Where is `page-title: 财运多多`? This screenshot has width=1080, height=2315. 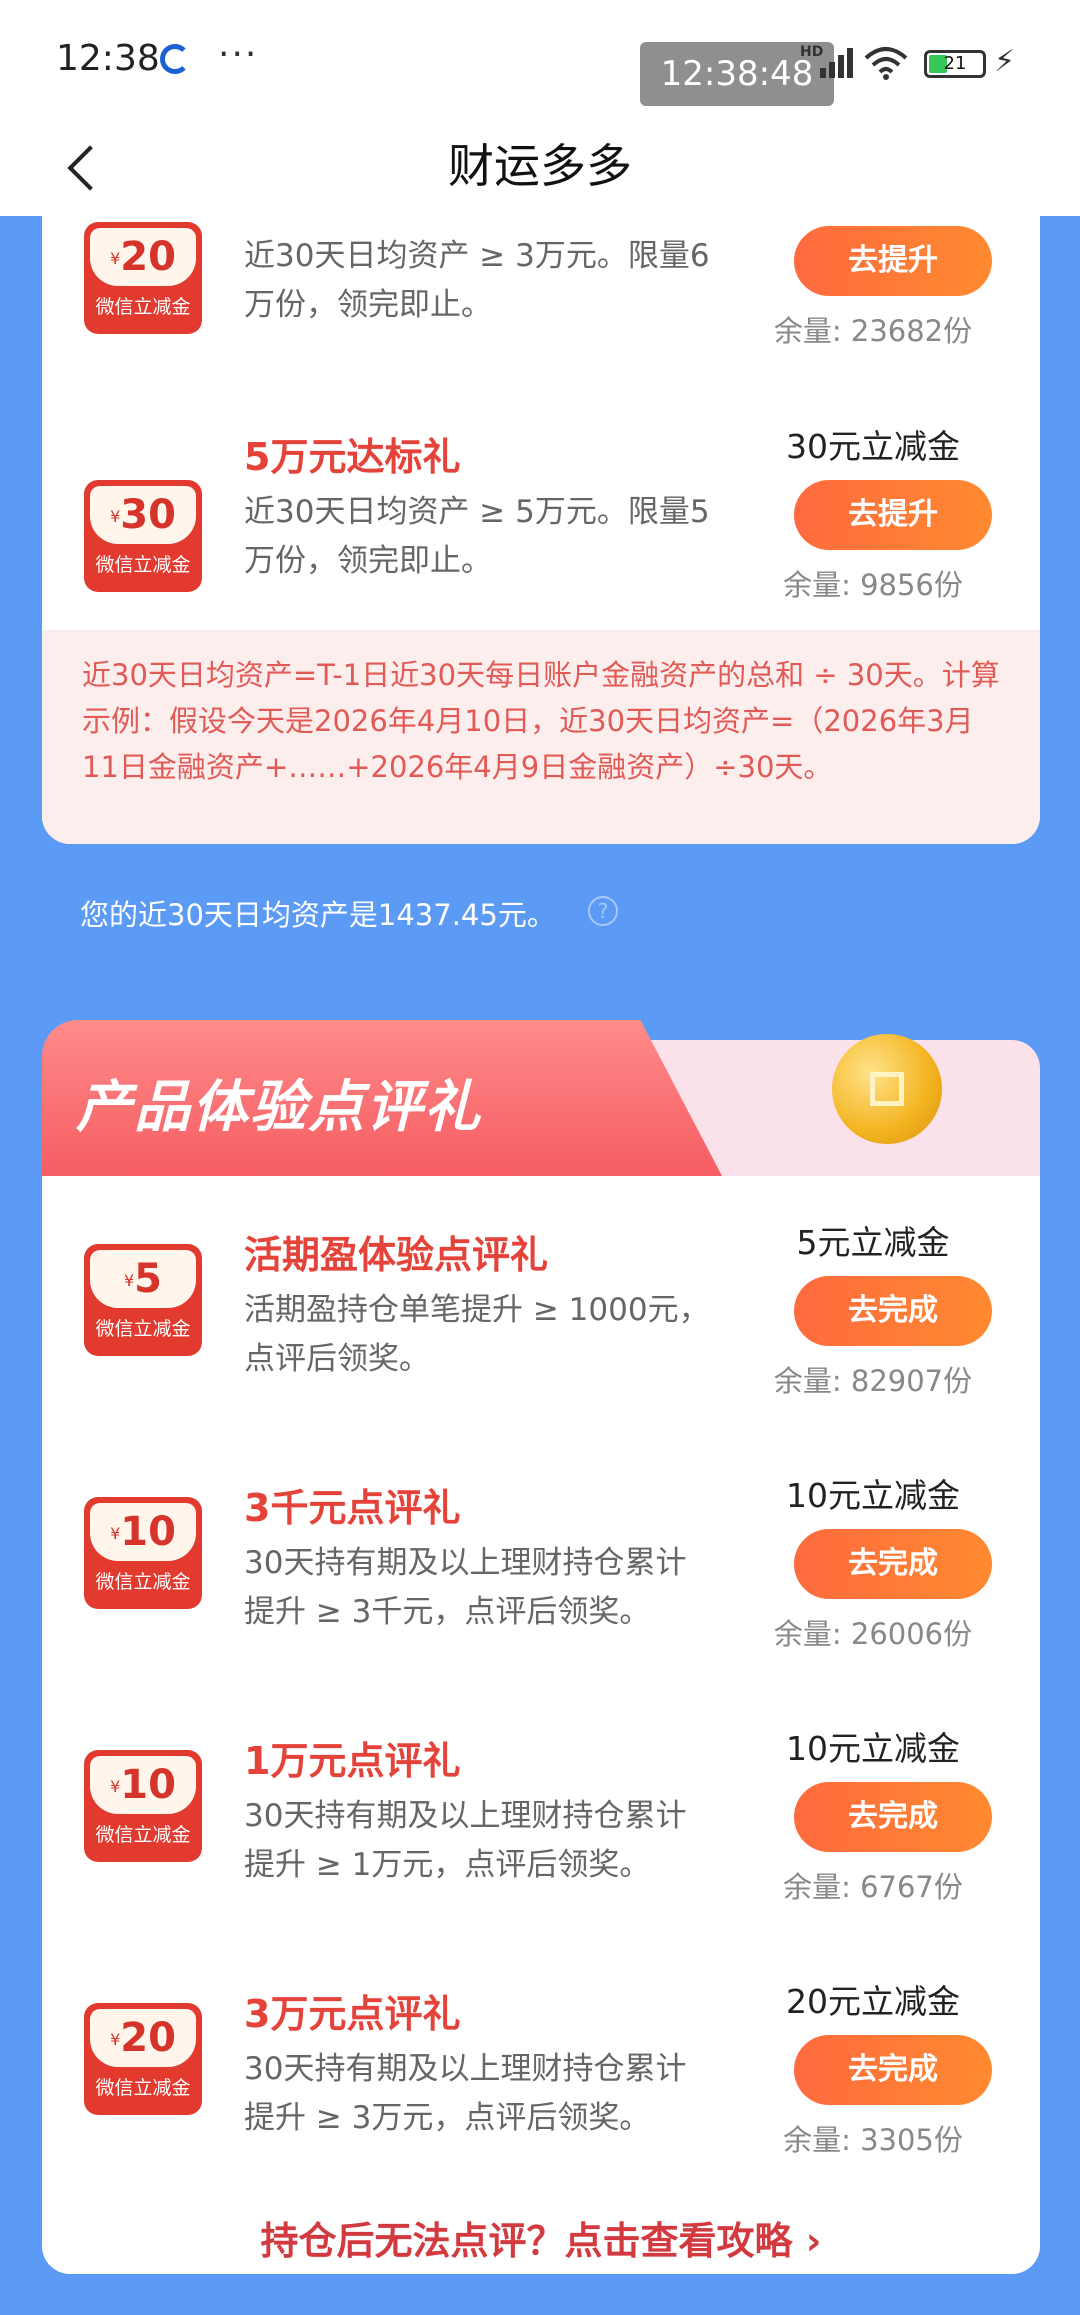
page-title: 财运多多 is located at coordinates (540, 166).